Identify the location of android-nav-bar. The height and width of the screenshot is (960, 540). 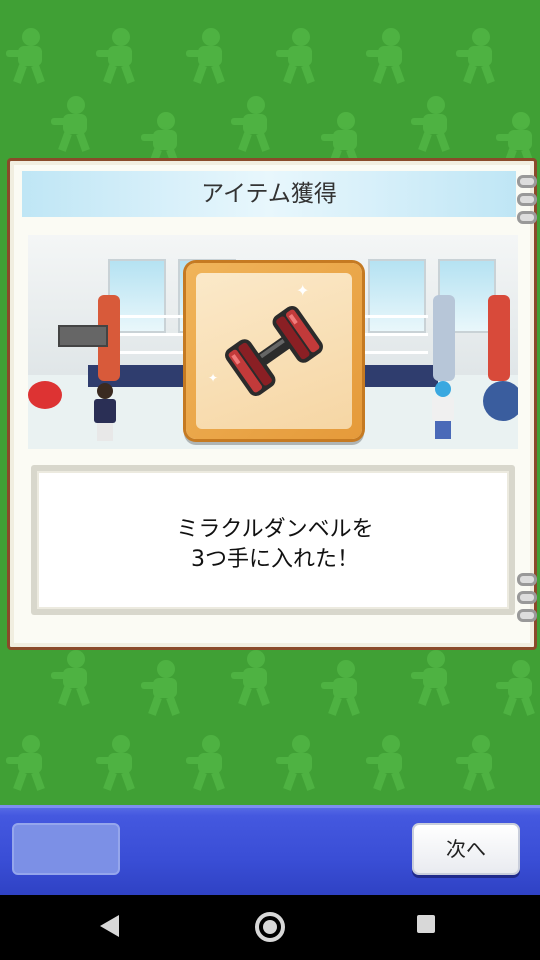
(270, 927).